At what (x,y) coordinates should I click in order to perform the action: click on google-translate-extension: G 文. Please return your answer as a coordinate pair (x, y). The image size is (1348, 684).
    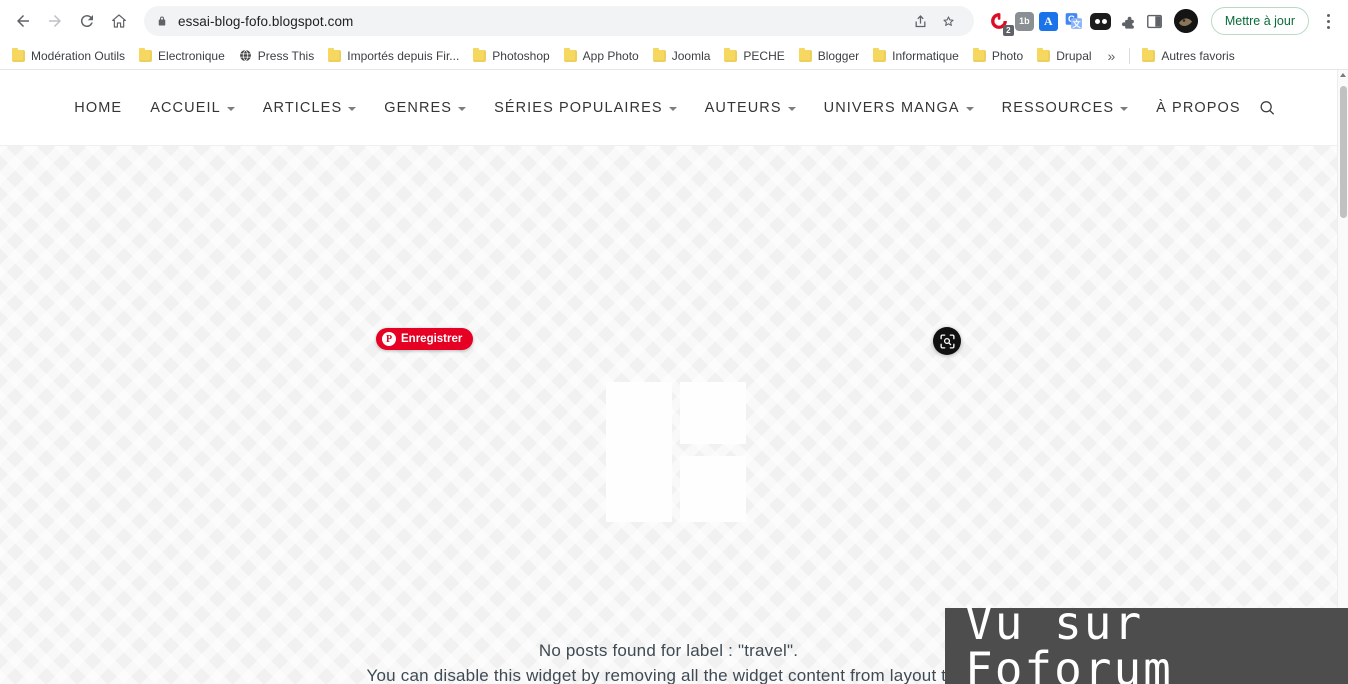
    Looking at the image, I should click on (1074, 21).